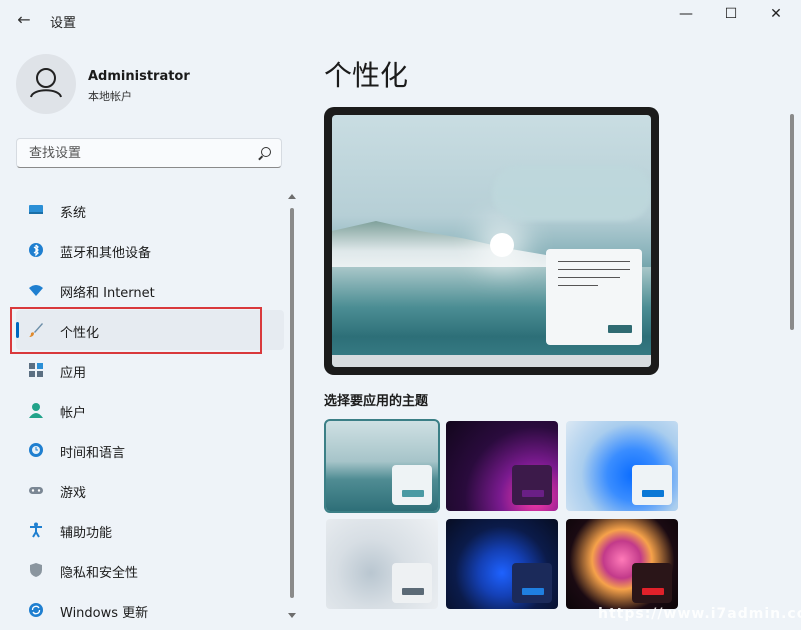 This screenshot has height=630, width=801. Describe the element at coordinates (136, 330) in the screenshot. I see `annotation-highlight-box` at that location.